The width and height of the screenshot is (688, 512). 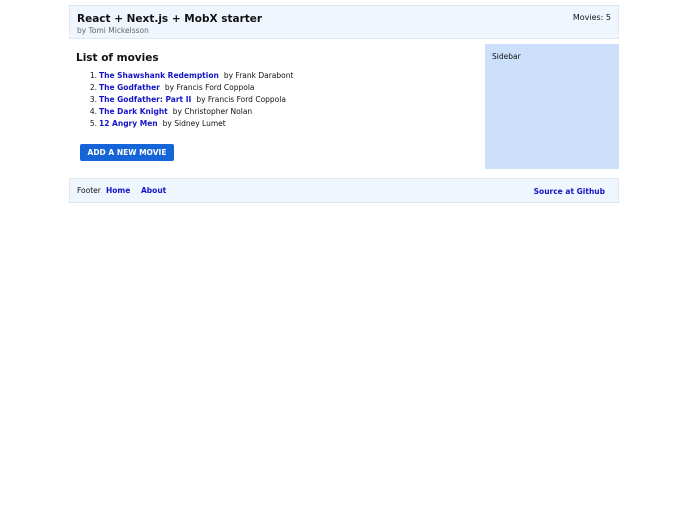 What do you see at coordinates (133, 111) in the screenshot?
I see `movie-link: The Dark Knight` at bounding box center [133, 111].